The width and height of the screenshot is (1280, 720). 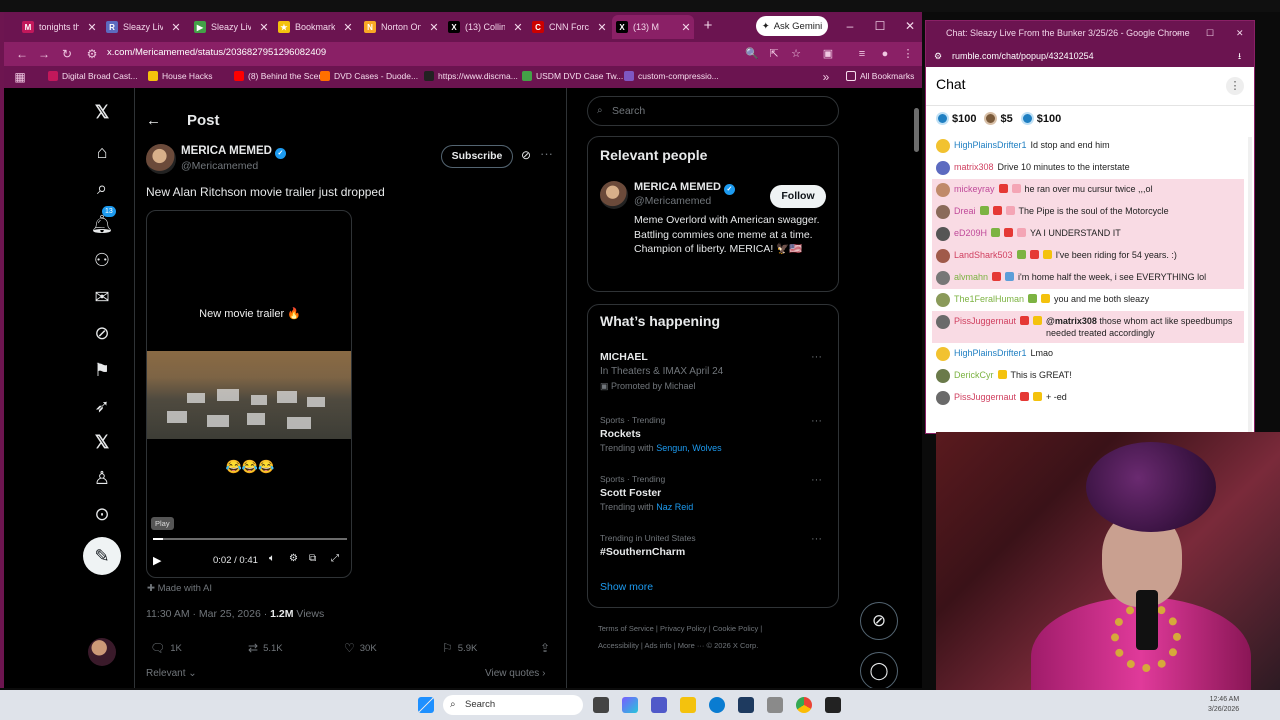 What do you see at coordinates (688, 705) in the screenshot?
I see `file-explorer-icon` at bounding box center [688, 705].